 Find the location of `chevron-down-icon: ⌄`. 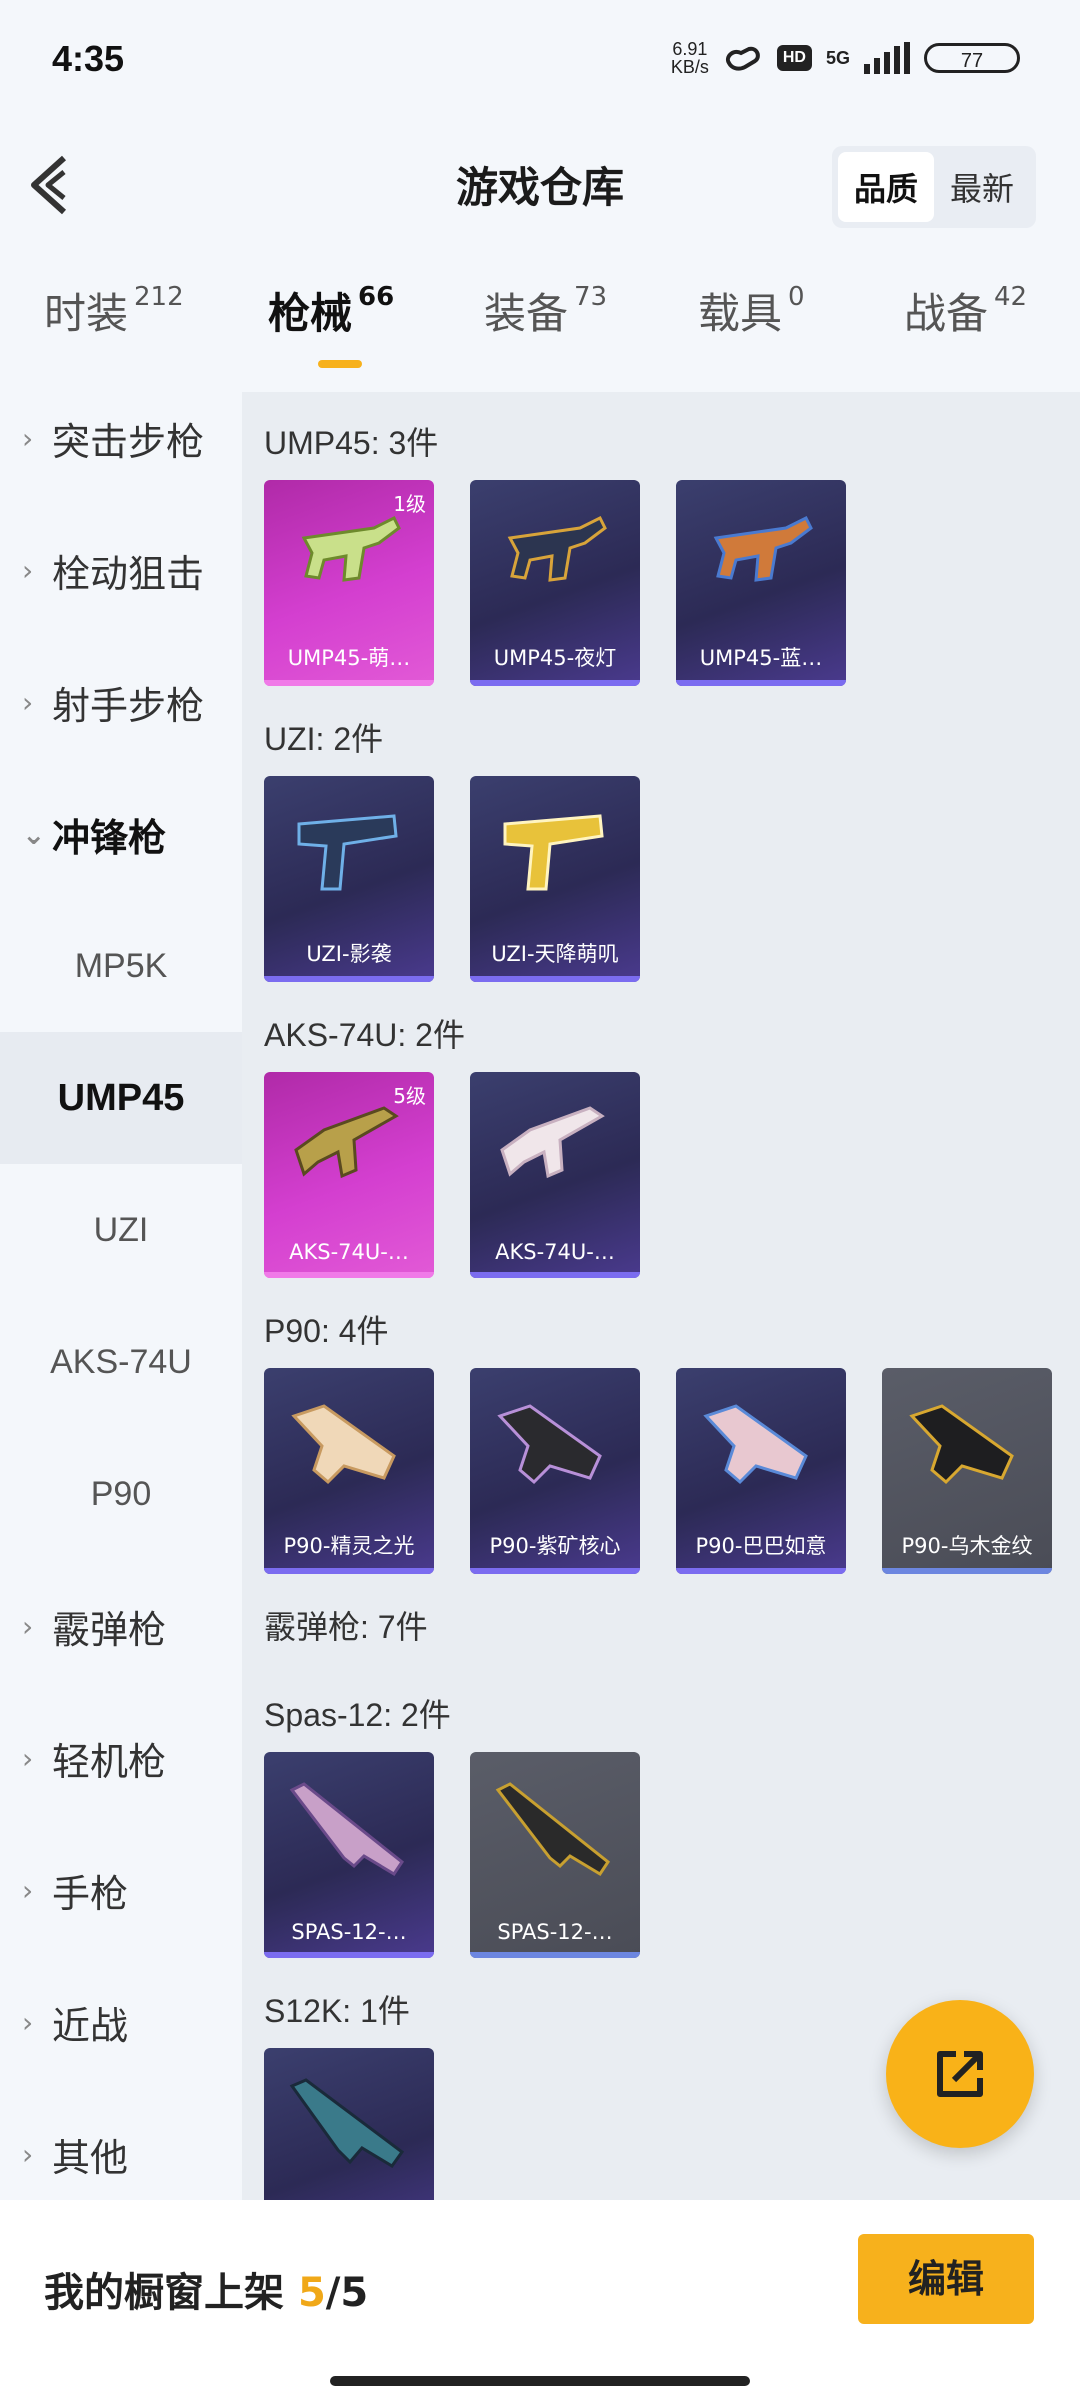

chevron-down-icon: ⌄ is located at coordinates (34, 834).